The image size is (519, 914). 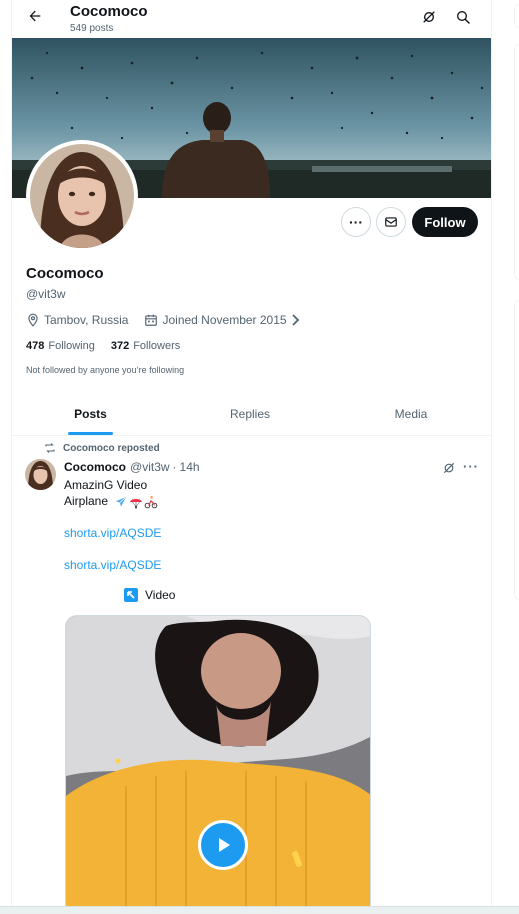 I want to click on parachute-emoji, so click(x=136, y=503).